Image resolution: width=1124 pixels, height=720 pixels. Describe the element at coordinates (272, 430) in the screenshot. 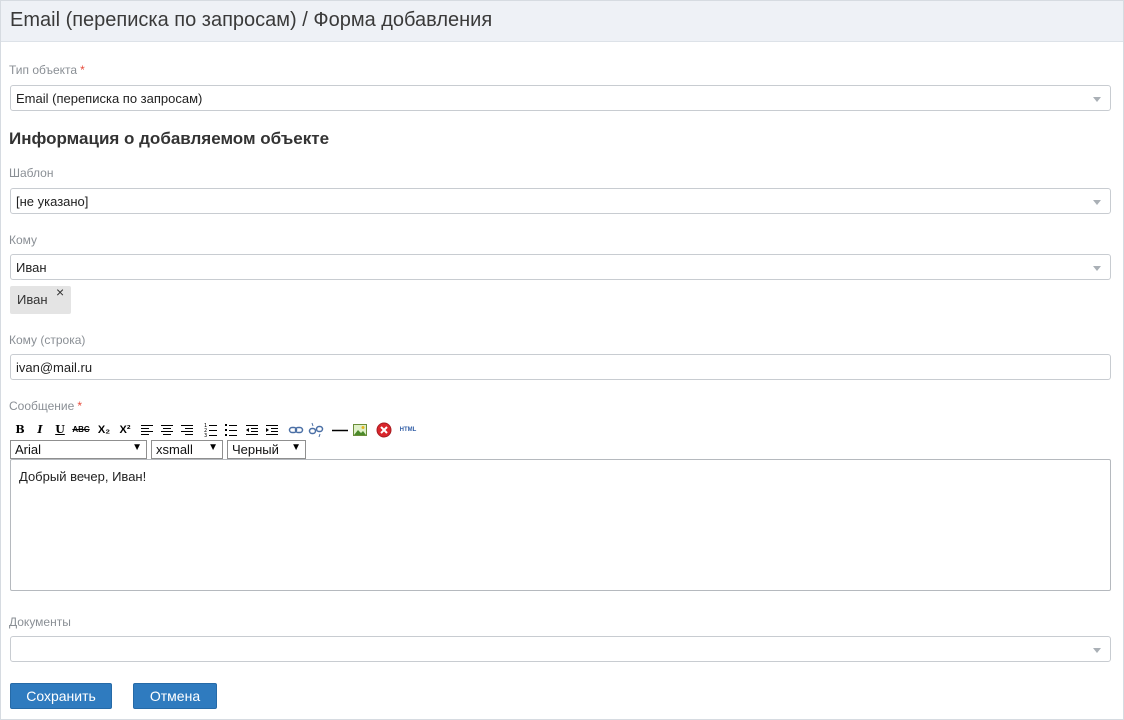

I see `indent-icon` at that location.